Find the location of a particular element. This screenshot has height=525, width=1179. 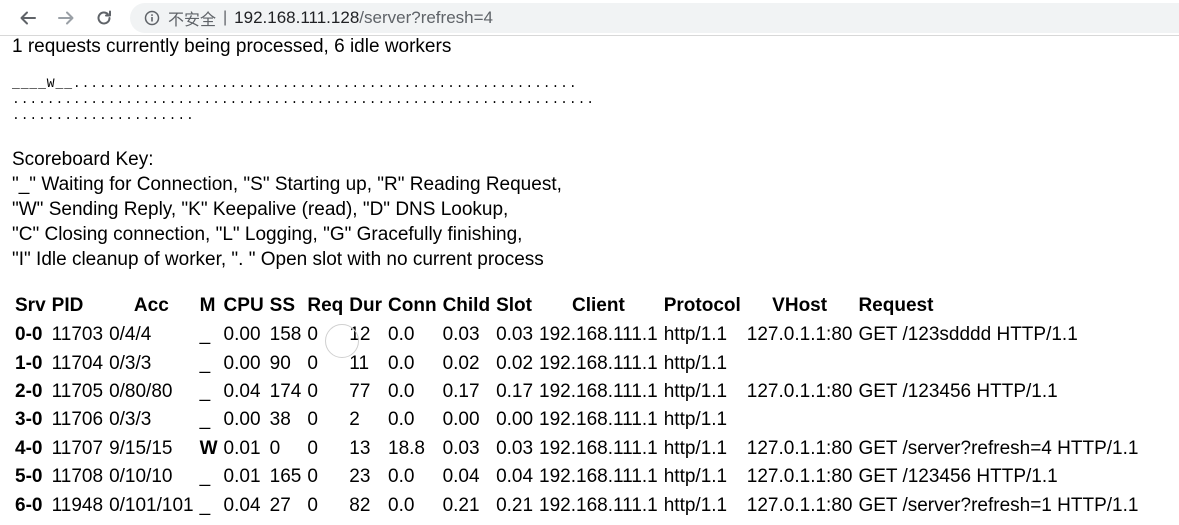

address-bar: 不安全 | 192.168.111.128/server?refresh=4 is located at coordinates (654, 18).